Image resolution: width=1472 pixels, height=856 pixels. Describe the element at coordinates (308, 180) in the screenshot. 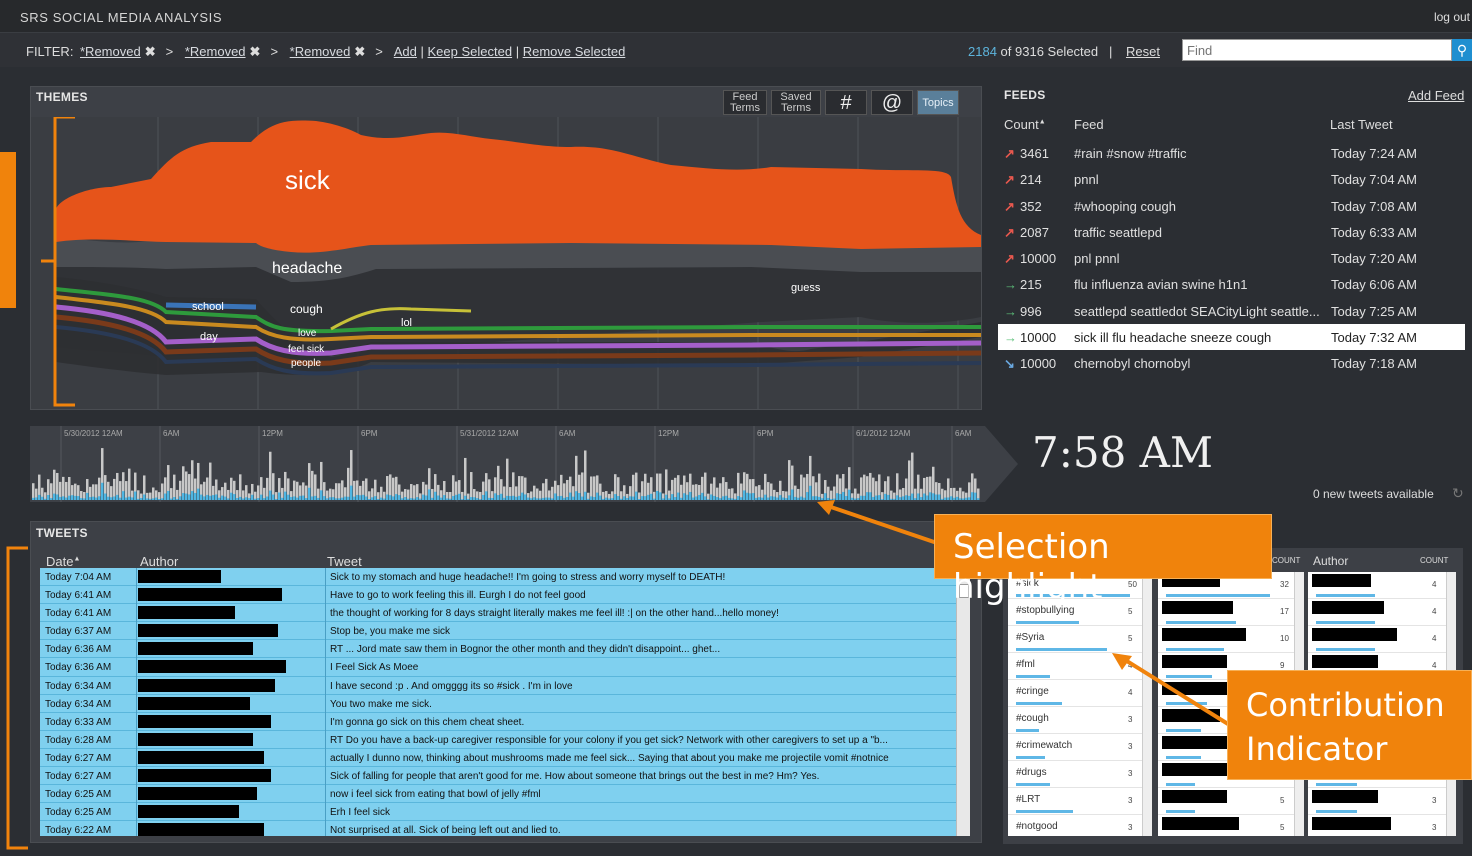

I see `theme-label-sick: sick` at that location.